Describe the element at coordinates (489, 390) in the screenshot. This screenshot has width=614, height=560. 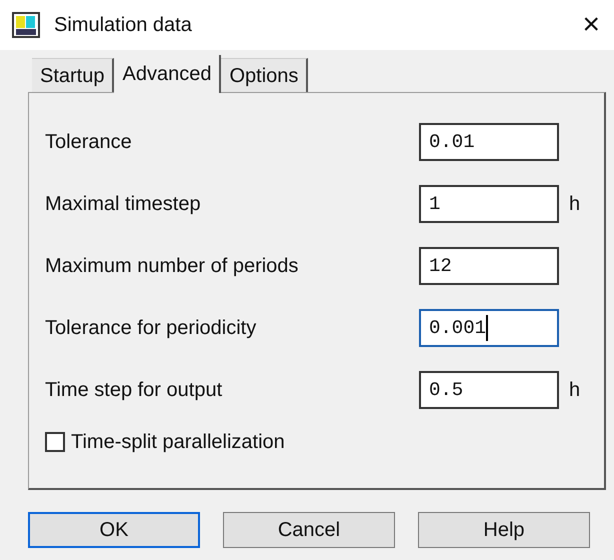
I see `input-field: 0.5` at that location.